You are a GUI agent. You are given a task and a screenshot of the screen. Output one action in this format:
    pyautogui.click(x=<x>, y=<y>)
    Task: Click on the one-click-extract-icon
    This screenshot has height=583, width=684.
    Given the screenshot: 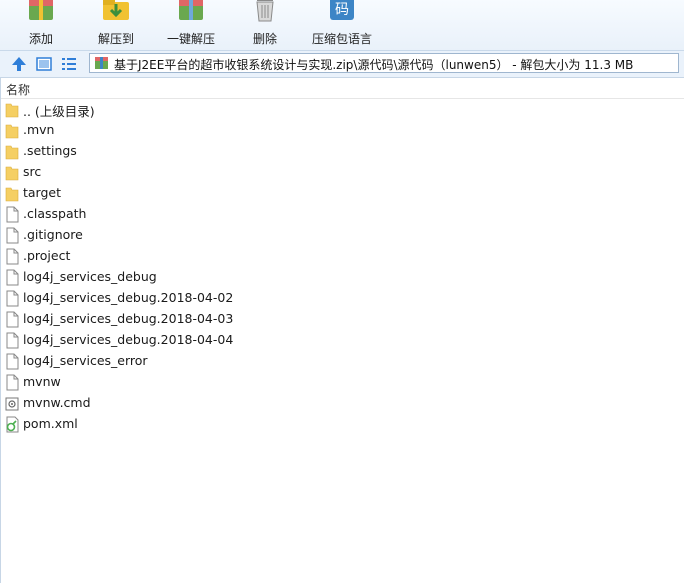 What is the action you would take?
    pyautogui.click(x=191, y=10)
    